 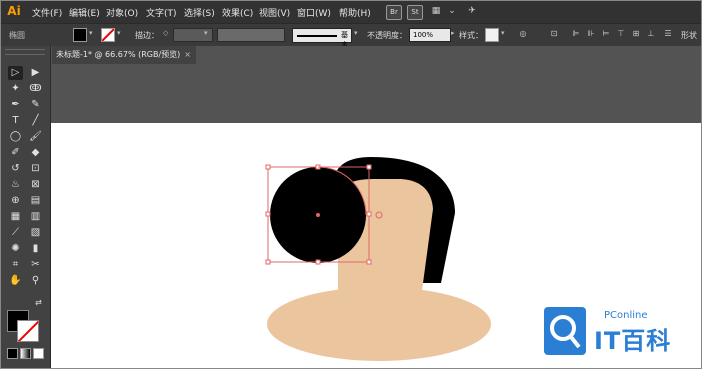 I want to click on bridge-button: Br, so click(x=394, y=12).